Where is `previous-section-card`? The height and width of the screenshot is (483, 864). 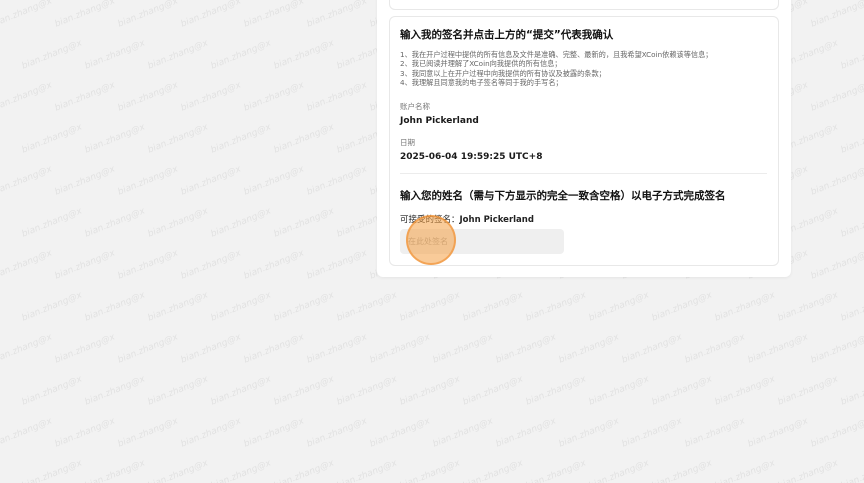
previous-section-card is located at coordinates (584, 5).